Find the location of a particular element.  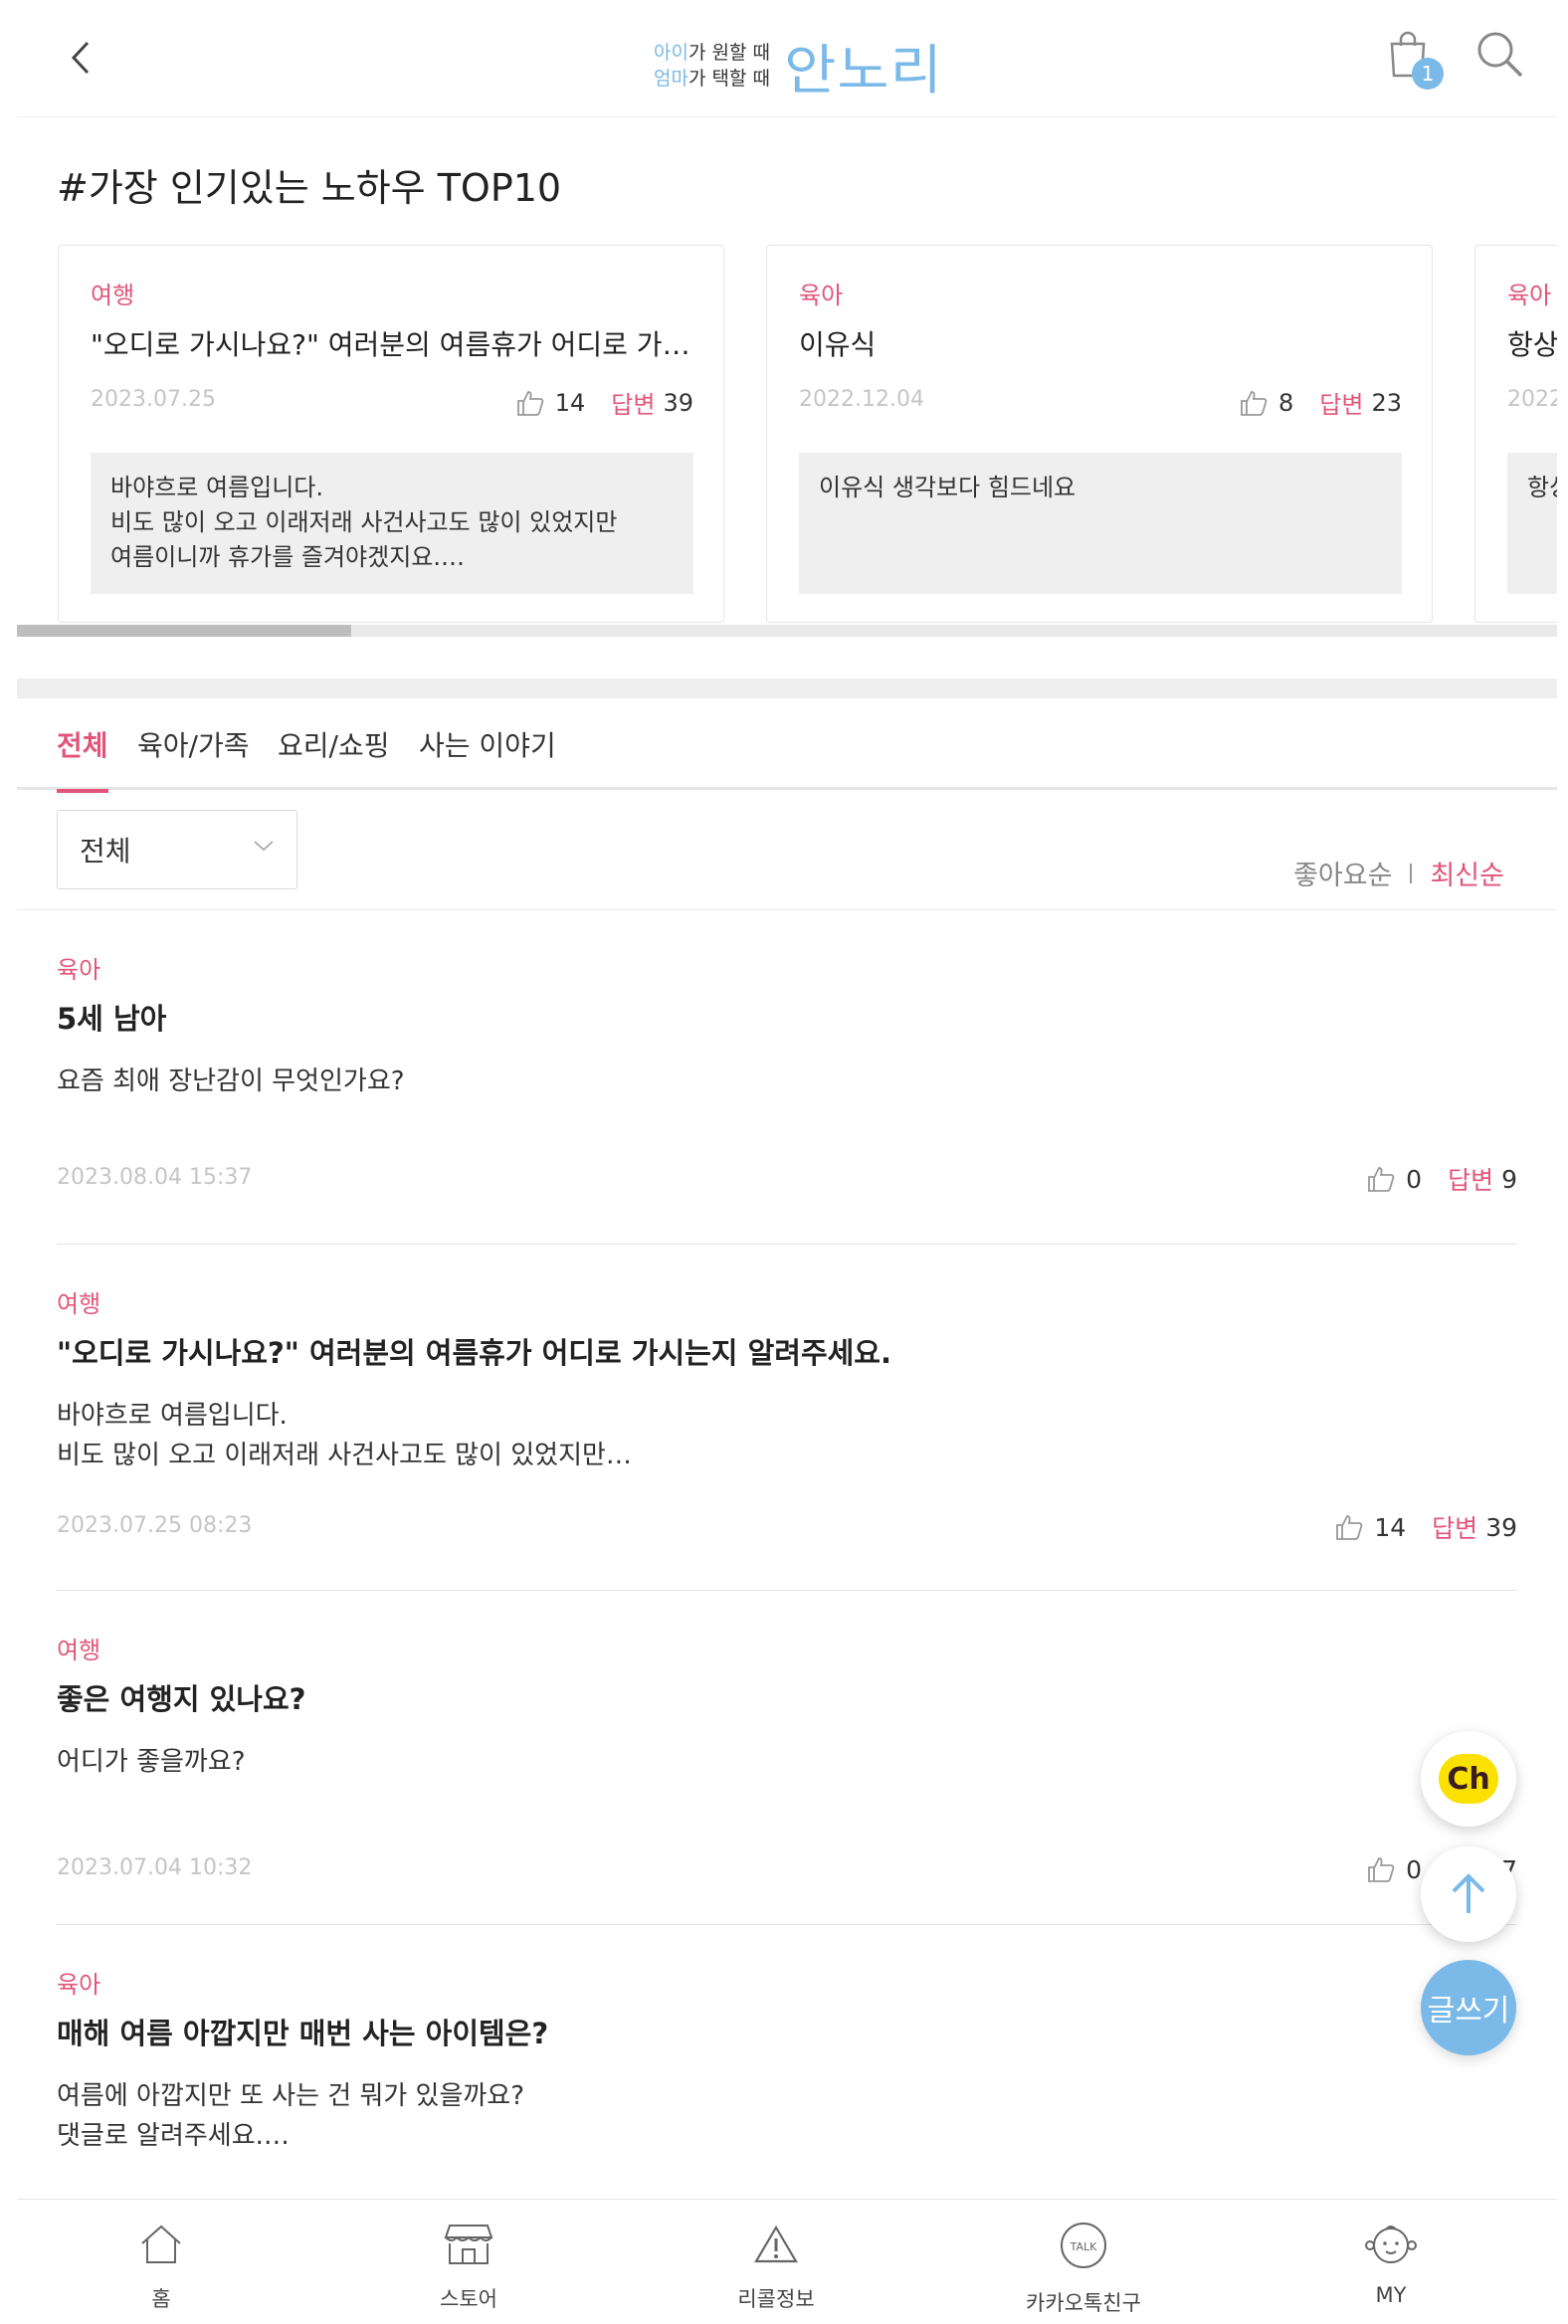

top-header: 아이가 원할 때 엄마가 택할 때 안노리 1 is located at coordinates (787, 58).